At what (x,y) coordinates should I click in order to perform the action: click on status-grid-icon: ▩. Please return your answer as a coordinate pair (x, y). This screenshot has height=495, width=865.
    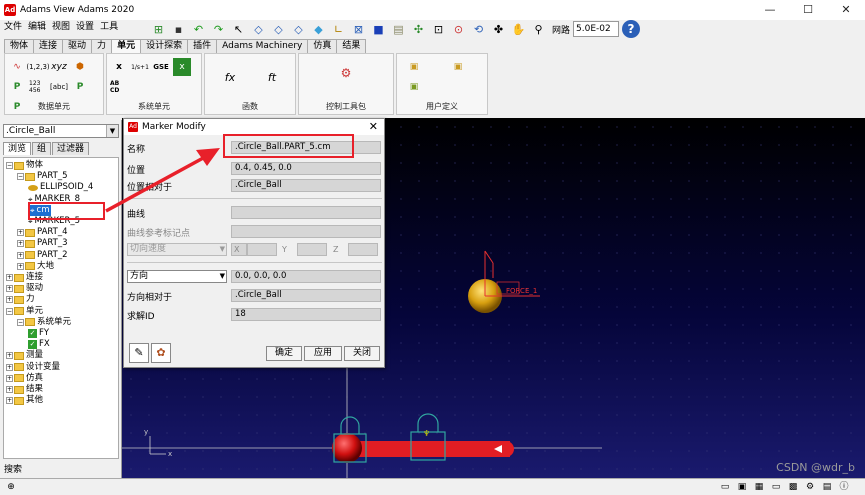
    Looking at the image, I should click on (793, 487).